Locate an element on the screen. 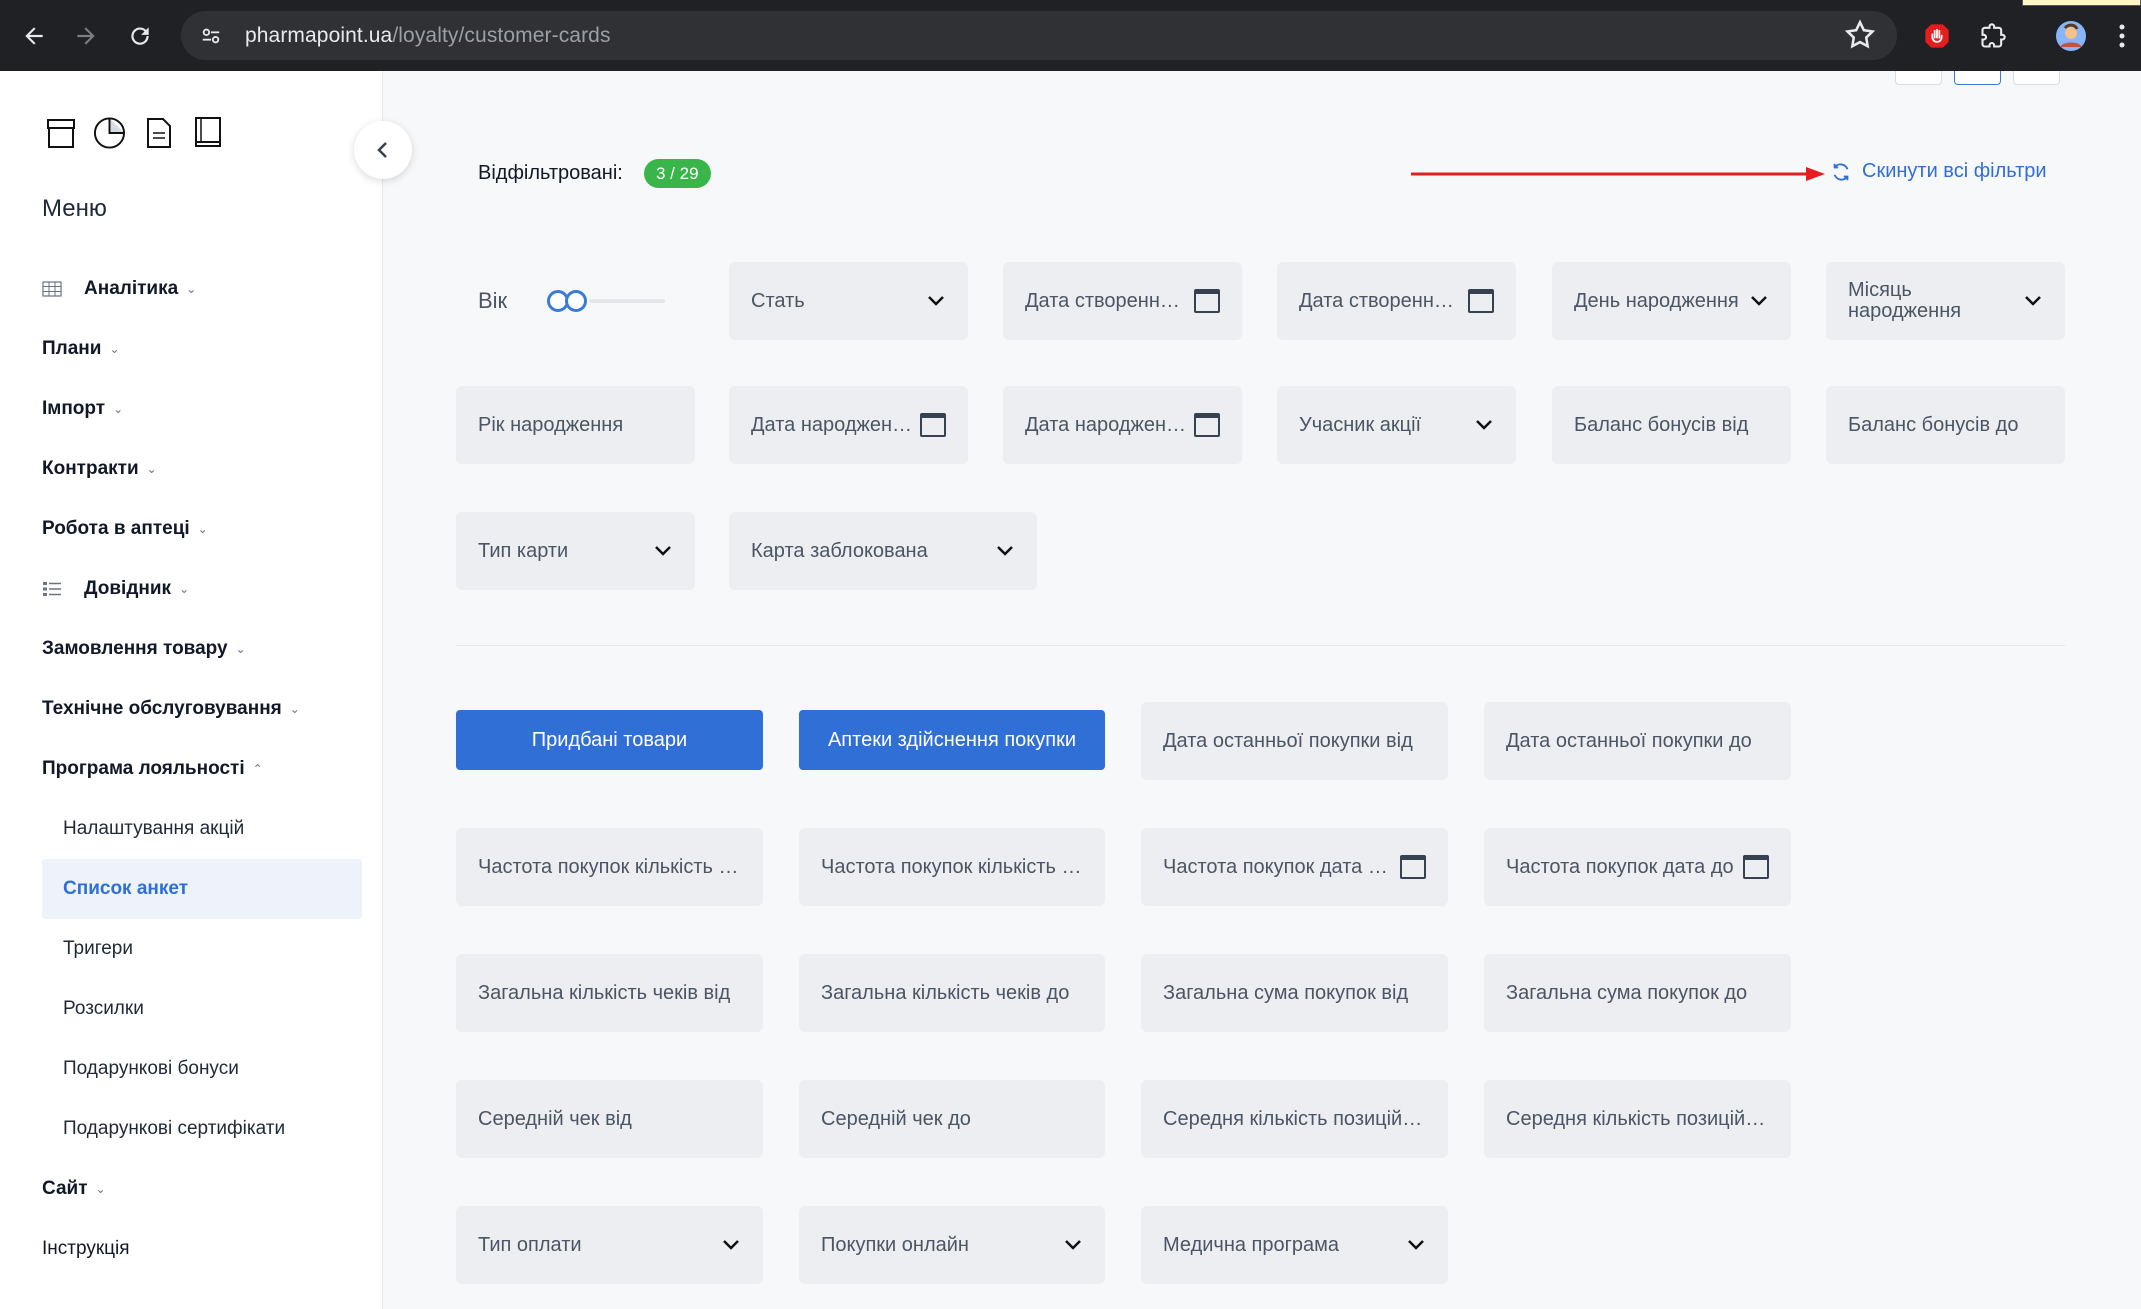  sidebar-item-contracts: Контракти ⌄ is located at coordinates (202, 469).